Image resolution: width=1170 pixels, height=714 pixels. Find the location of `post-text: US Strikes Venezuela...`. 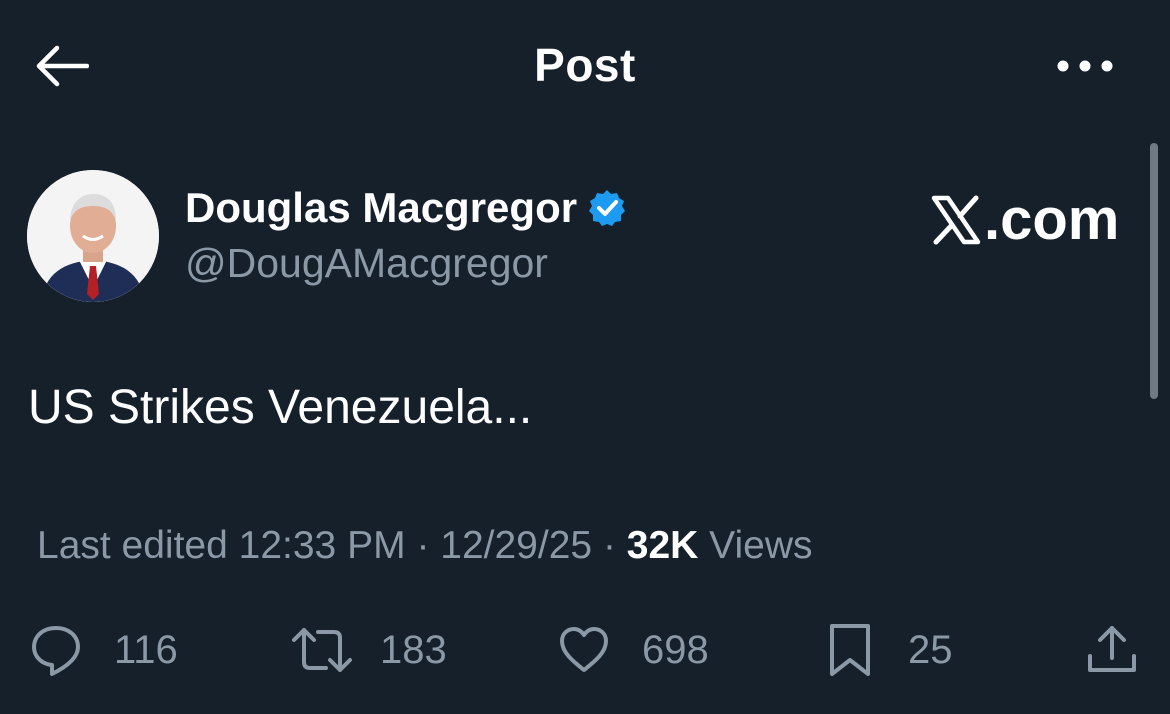

post-text: US Strikes Venezuela... is located at coordinates (280, 407).